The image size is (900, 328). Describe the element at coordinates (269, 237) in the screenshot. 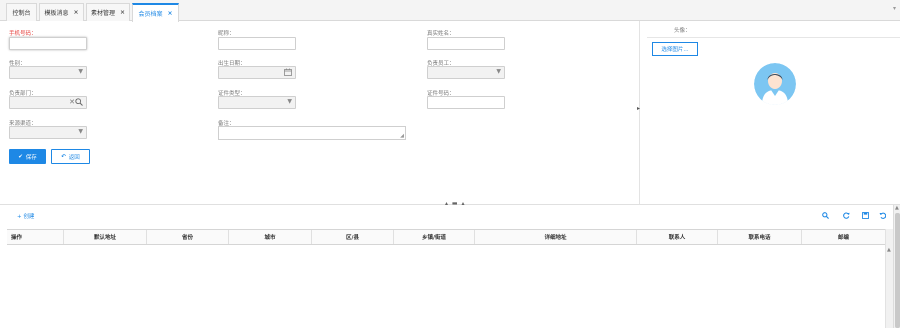

I see `column-header: 城市` at that location.